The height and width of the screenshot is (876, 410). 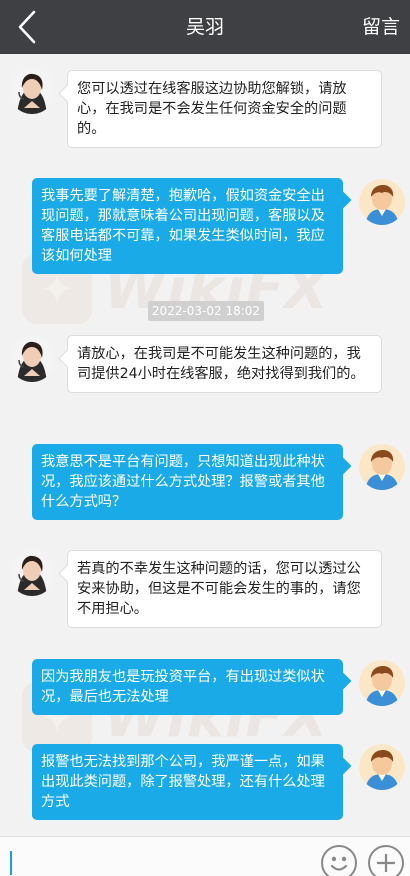 I want to click on emoji-button, so click(x=339, y=860).